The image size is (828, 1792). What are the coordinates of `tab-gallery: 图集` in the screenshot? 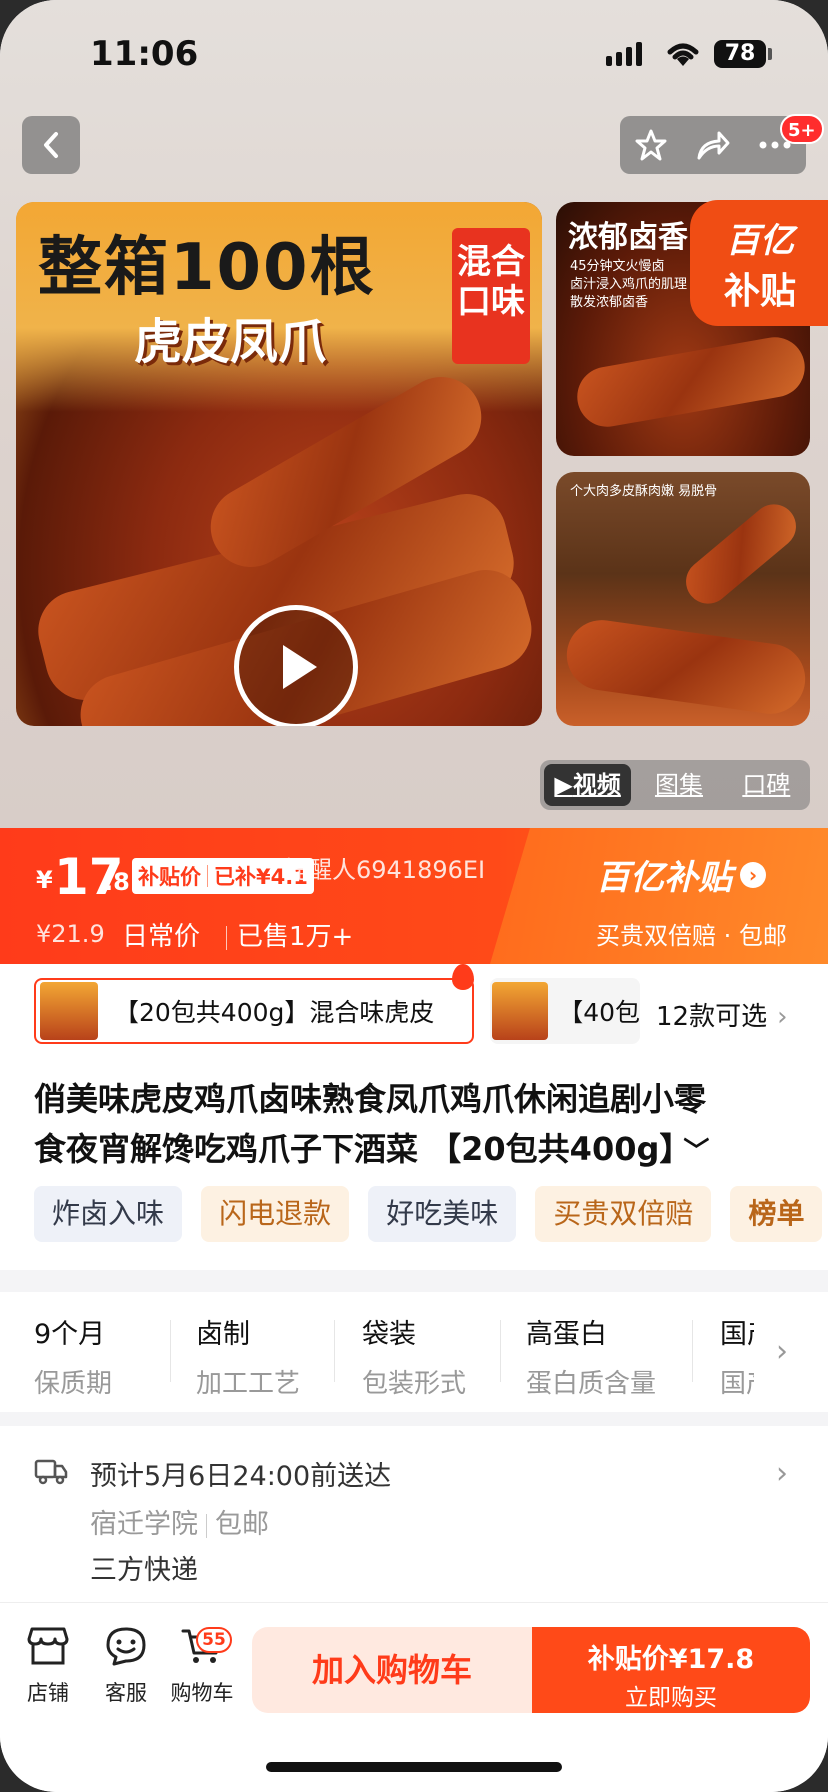 It's located at (678, 785).